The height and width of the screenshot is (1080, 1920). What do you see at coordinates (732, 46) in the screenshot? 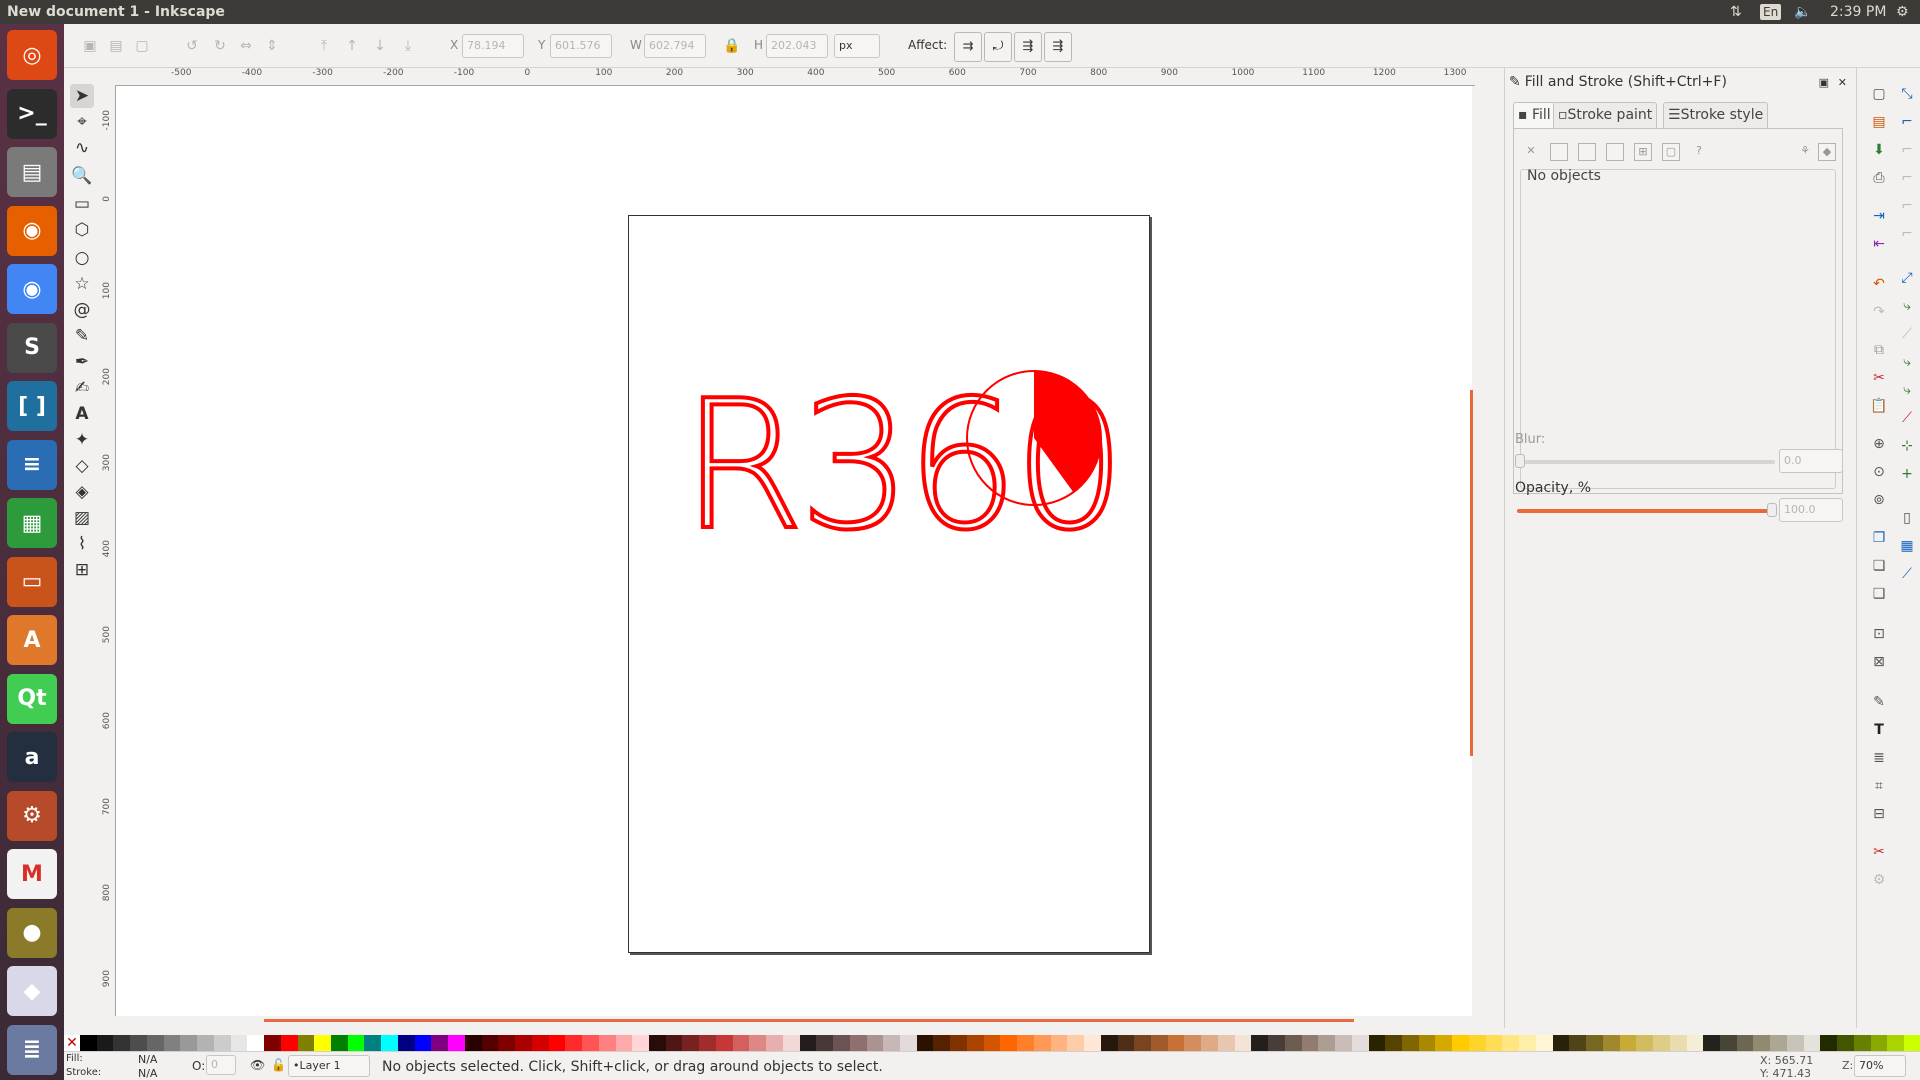
I see `lock-icon: 🔒` at bounding box center [732, 46].